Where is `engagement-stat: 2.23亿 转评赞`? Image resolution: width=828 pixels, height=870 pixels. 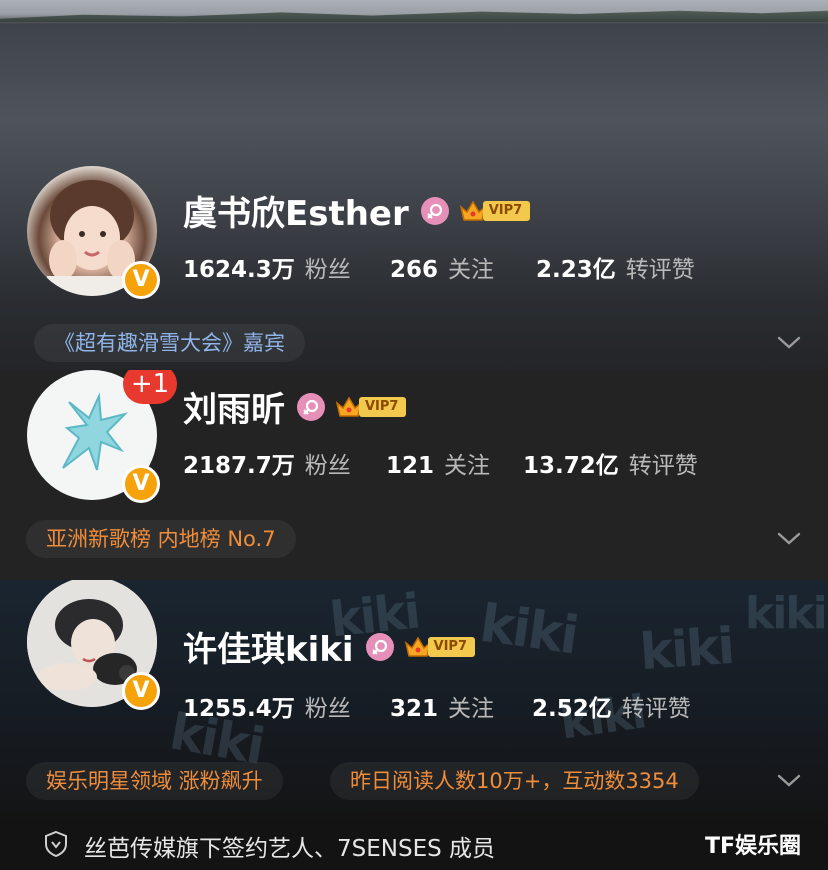 engagement-stat: 2.23亿 转评赞 is located at coordinates (615, 267).